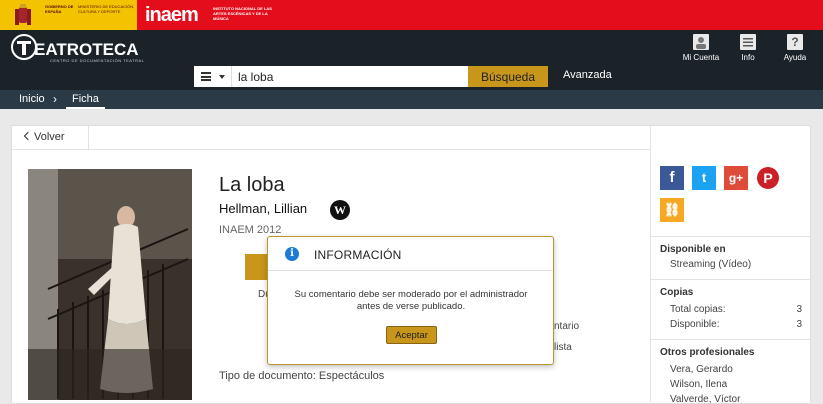 The image size is (823, 404). I want to click on pinterest-share-icon: P, so click(768, 178).